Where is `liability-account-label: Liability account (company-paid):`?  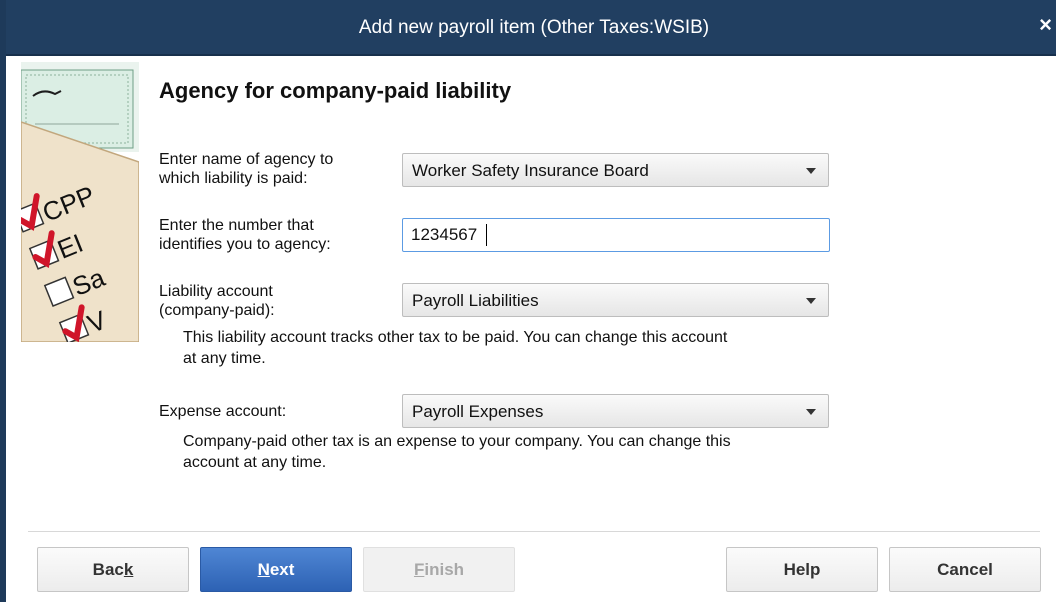
liability-account-label: Liability account (company-paid): is located at coordinates (217, 301).